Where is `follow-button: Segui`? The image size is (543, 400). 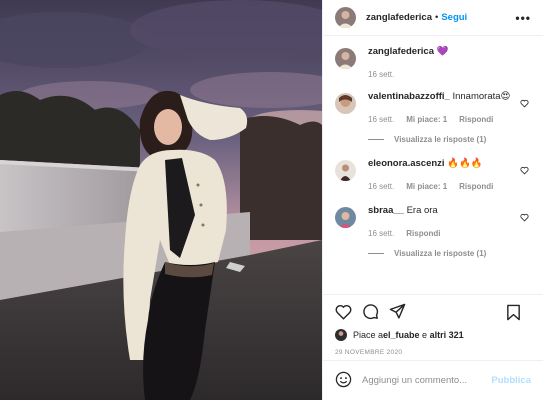
follow-button: Segui is located at coordinates (454, 17).